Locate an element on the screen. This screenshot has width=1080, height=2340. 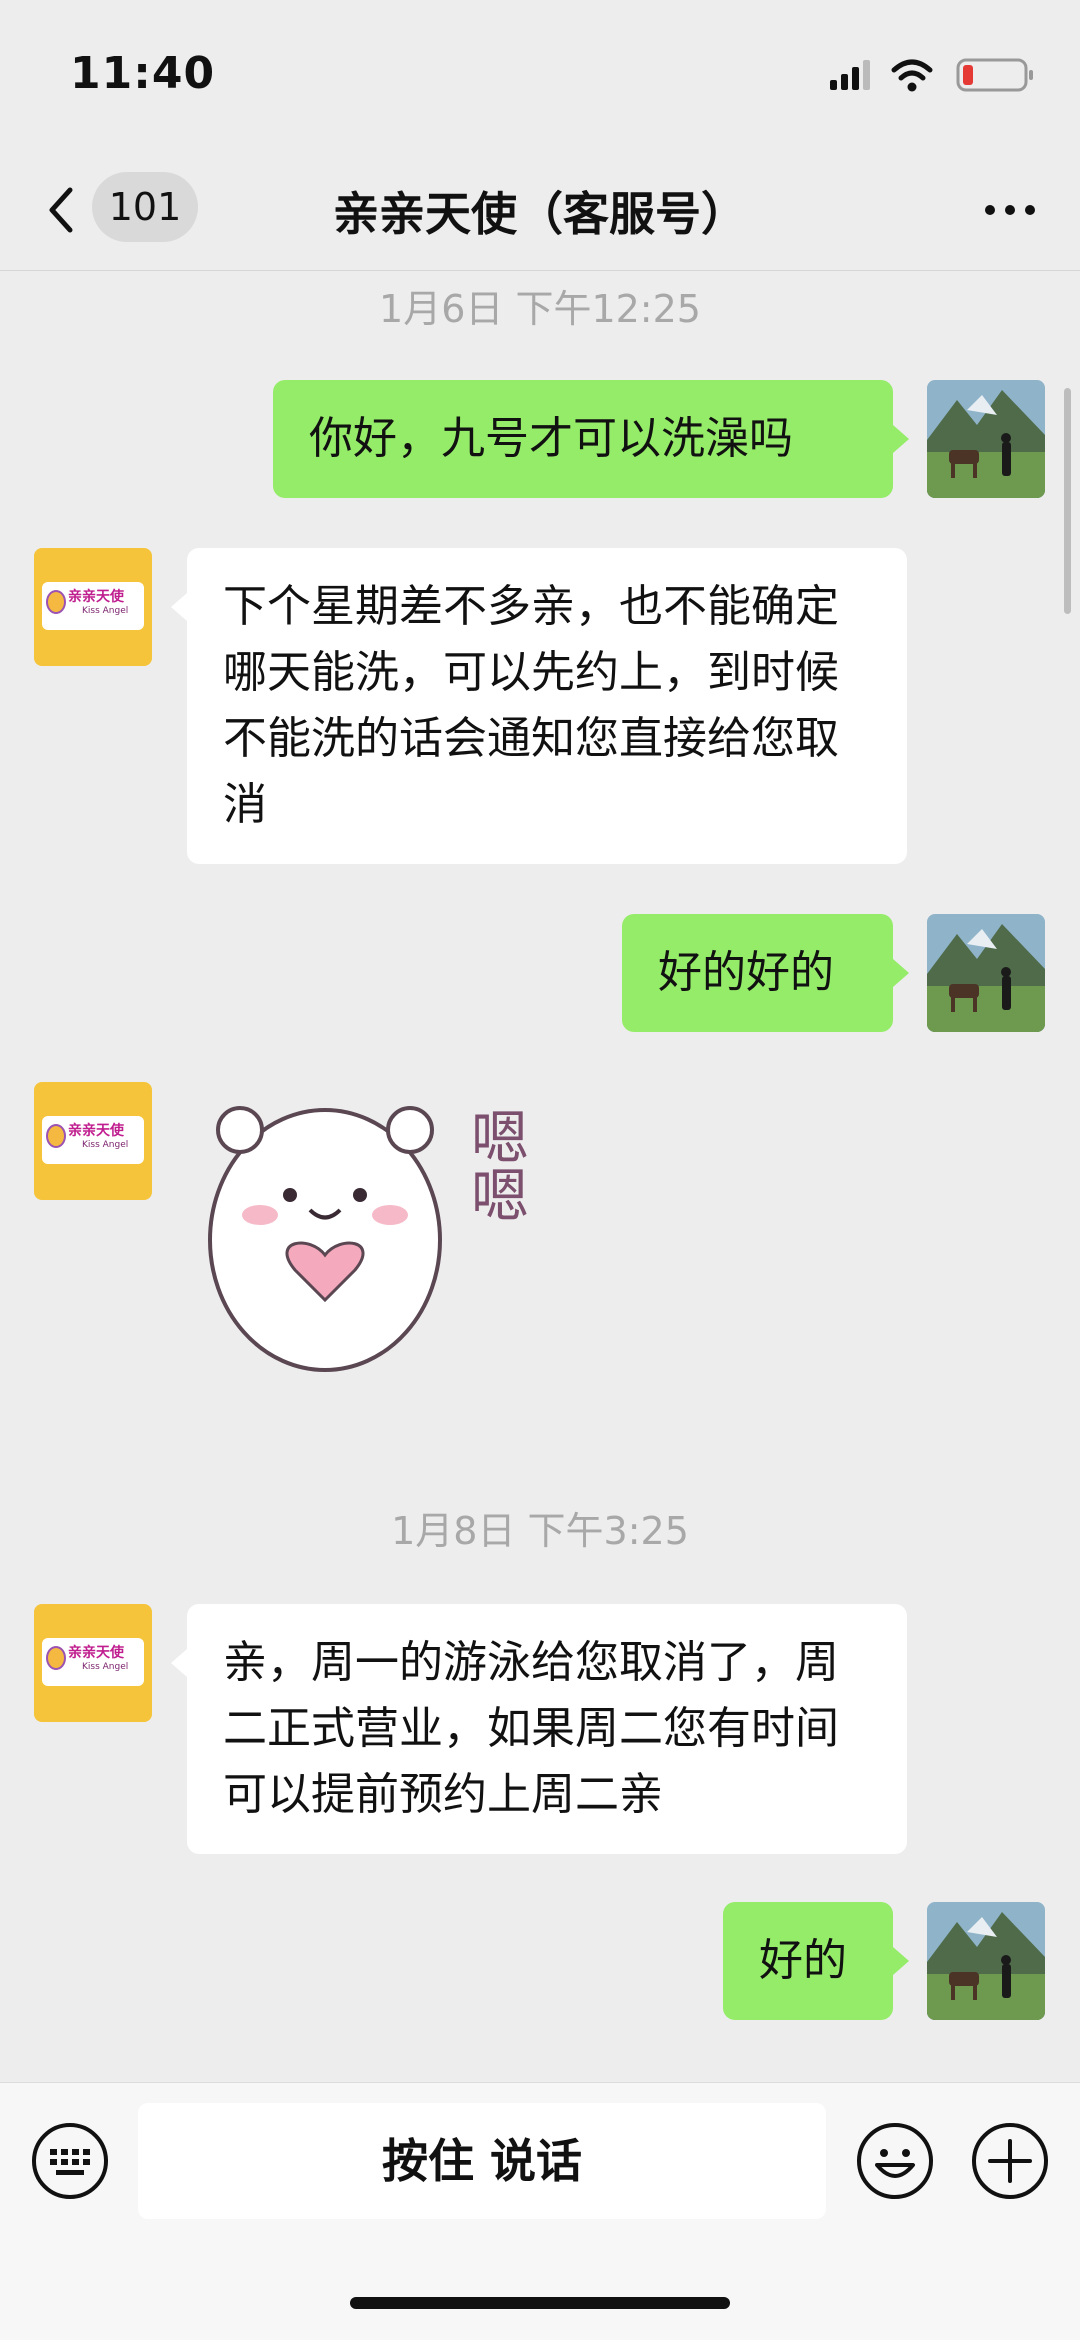
back-icon is located at coordinates (64, 210).